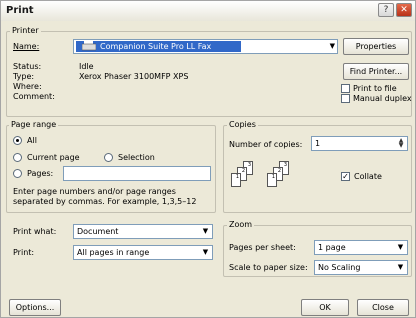  What do you see at coordinates (32, 140) in the screenshot?
I see `all-pages-label: All` at bounding box center [32, 140].